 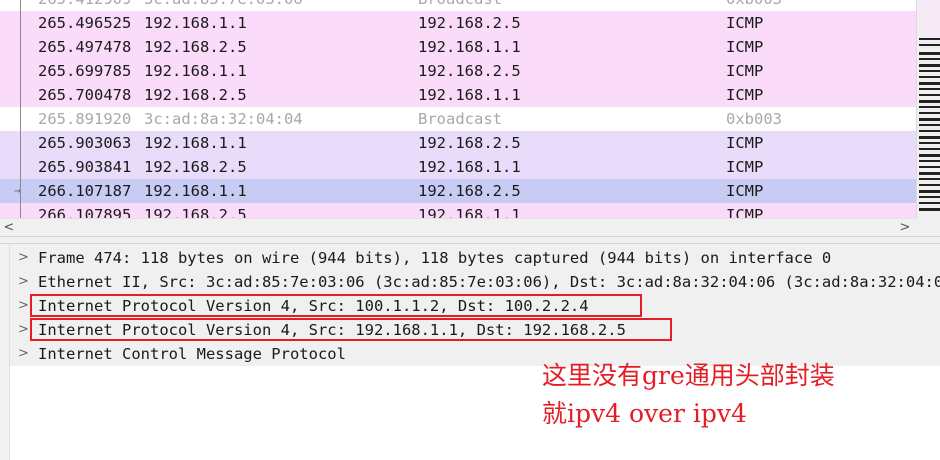 I want to click on packet-row: 265.700478 192.168.2.5 192.168.1.1 ICMP, so click(x=458, y=95).